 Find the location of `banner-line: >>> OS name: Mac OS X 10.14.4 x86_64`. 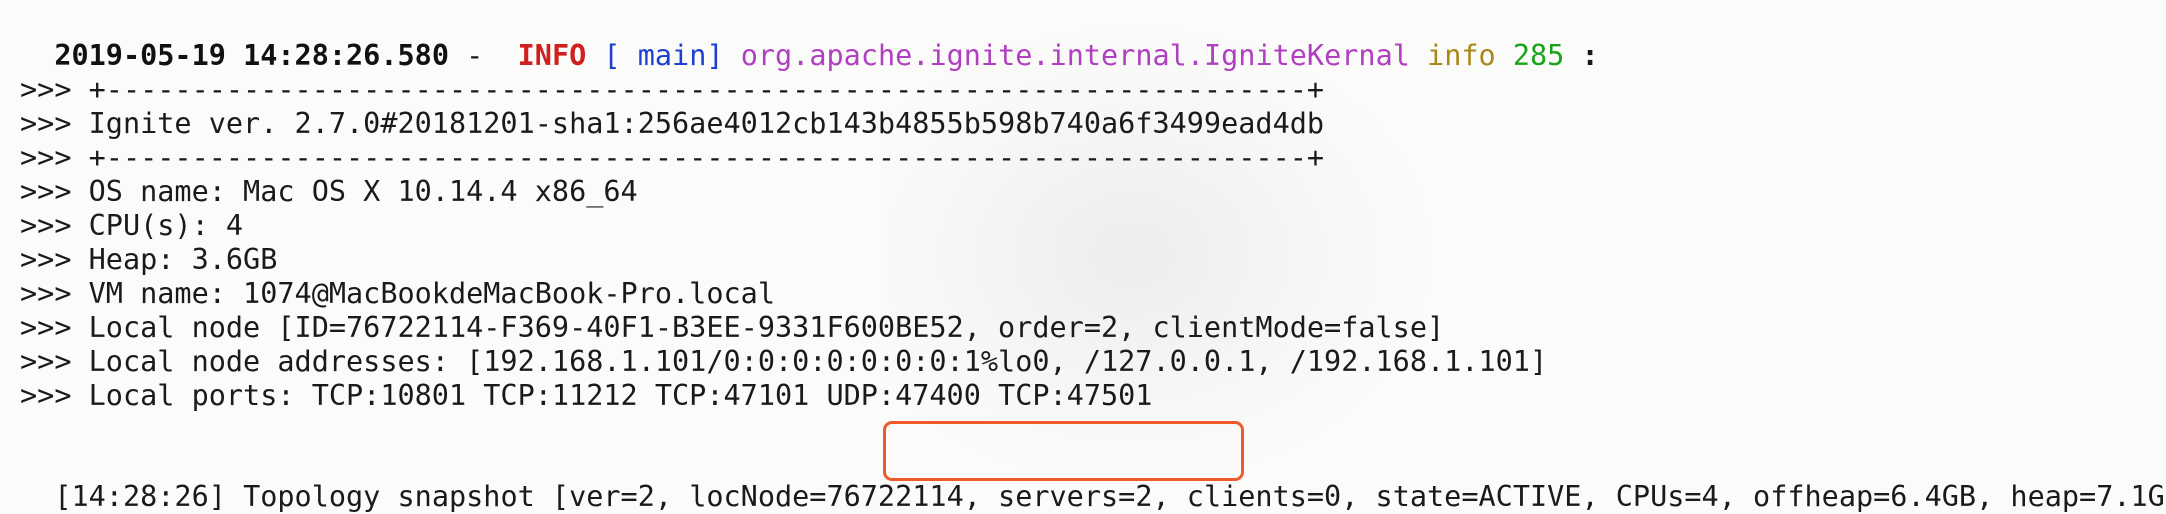

banner-line: >>> OS name: Mac OS X 10.14.4 x86_64 is located at coordinates (329, 191).